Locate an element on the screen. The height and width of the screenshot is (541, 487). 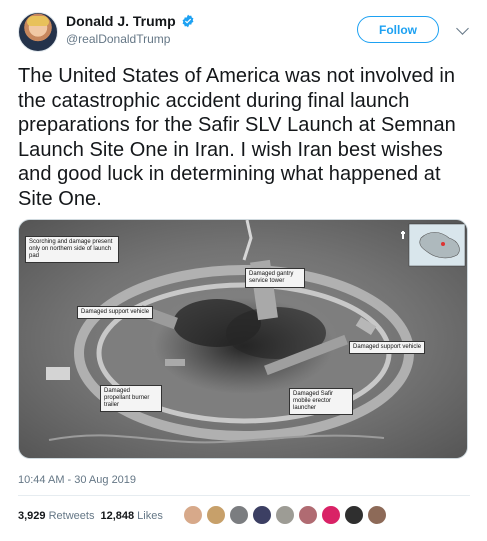
divider is located at coordinates (244, 495).